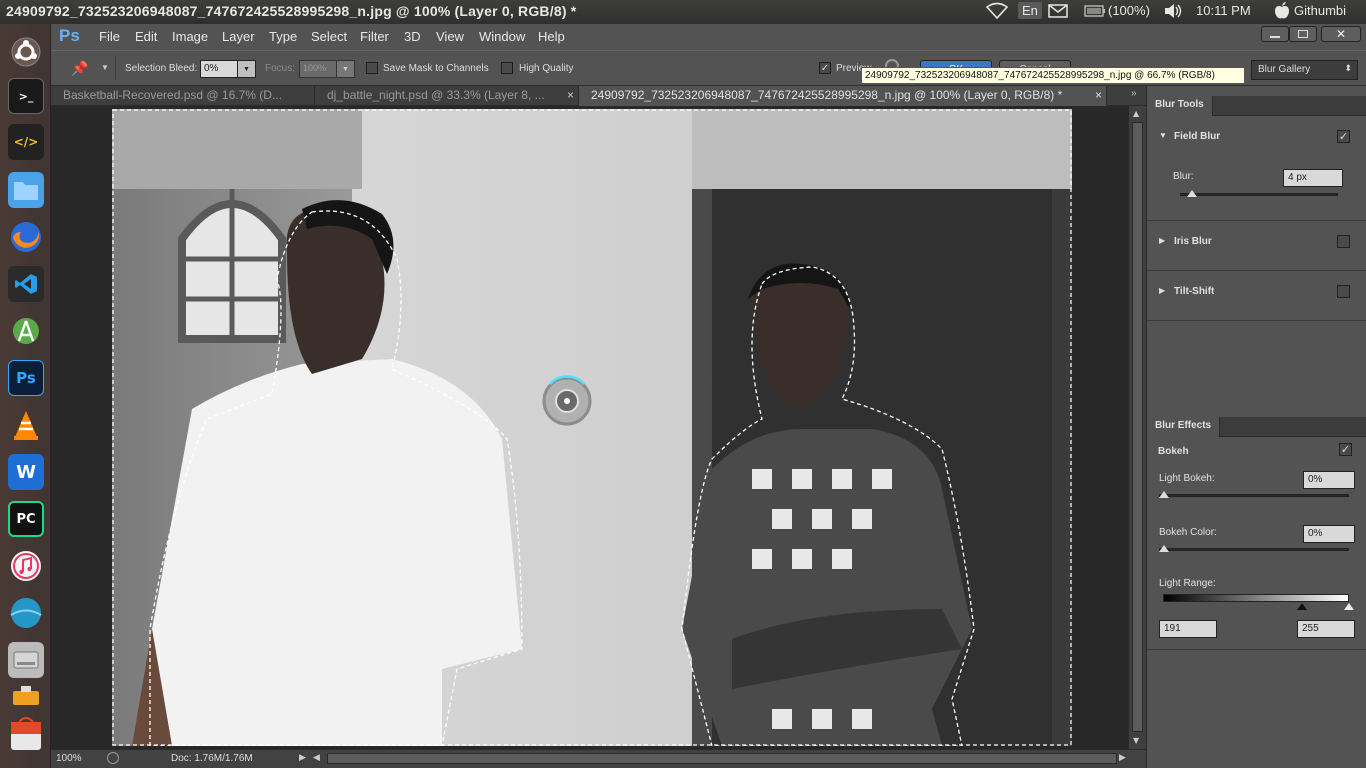  Describe the element at coordinates (327, 69) in the screenshot. I see `focus-field: 100% ▼` at that location.